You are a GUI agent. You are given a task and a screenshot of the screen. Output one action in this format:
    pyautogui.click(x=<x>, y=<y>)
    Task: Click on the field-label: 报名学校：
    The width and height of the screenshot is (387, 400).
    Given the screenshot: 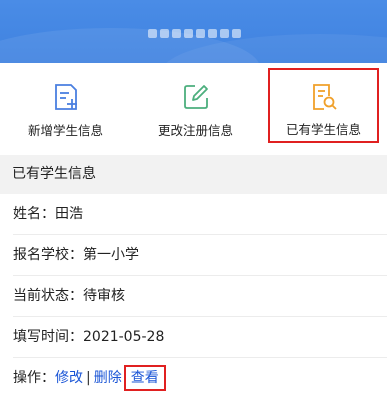 What is the action you would take?
    pyautogui.click(x=48, y=255)
    